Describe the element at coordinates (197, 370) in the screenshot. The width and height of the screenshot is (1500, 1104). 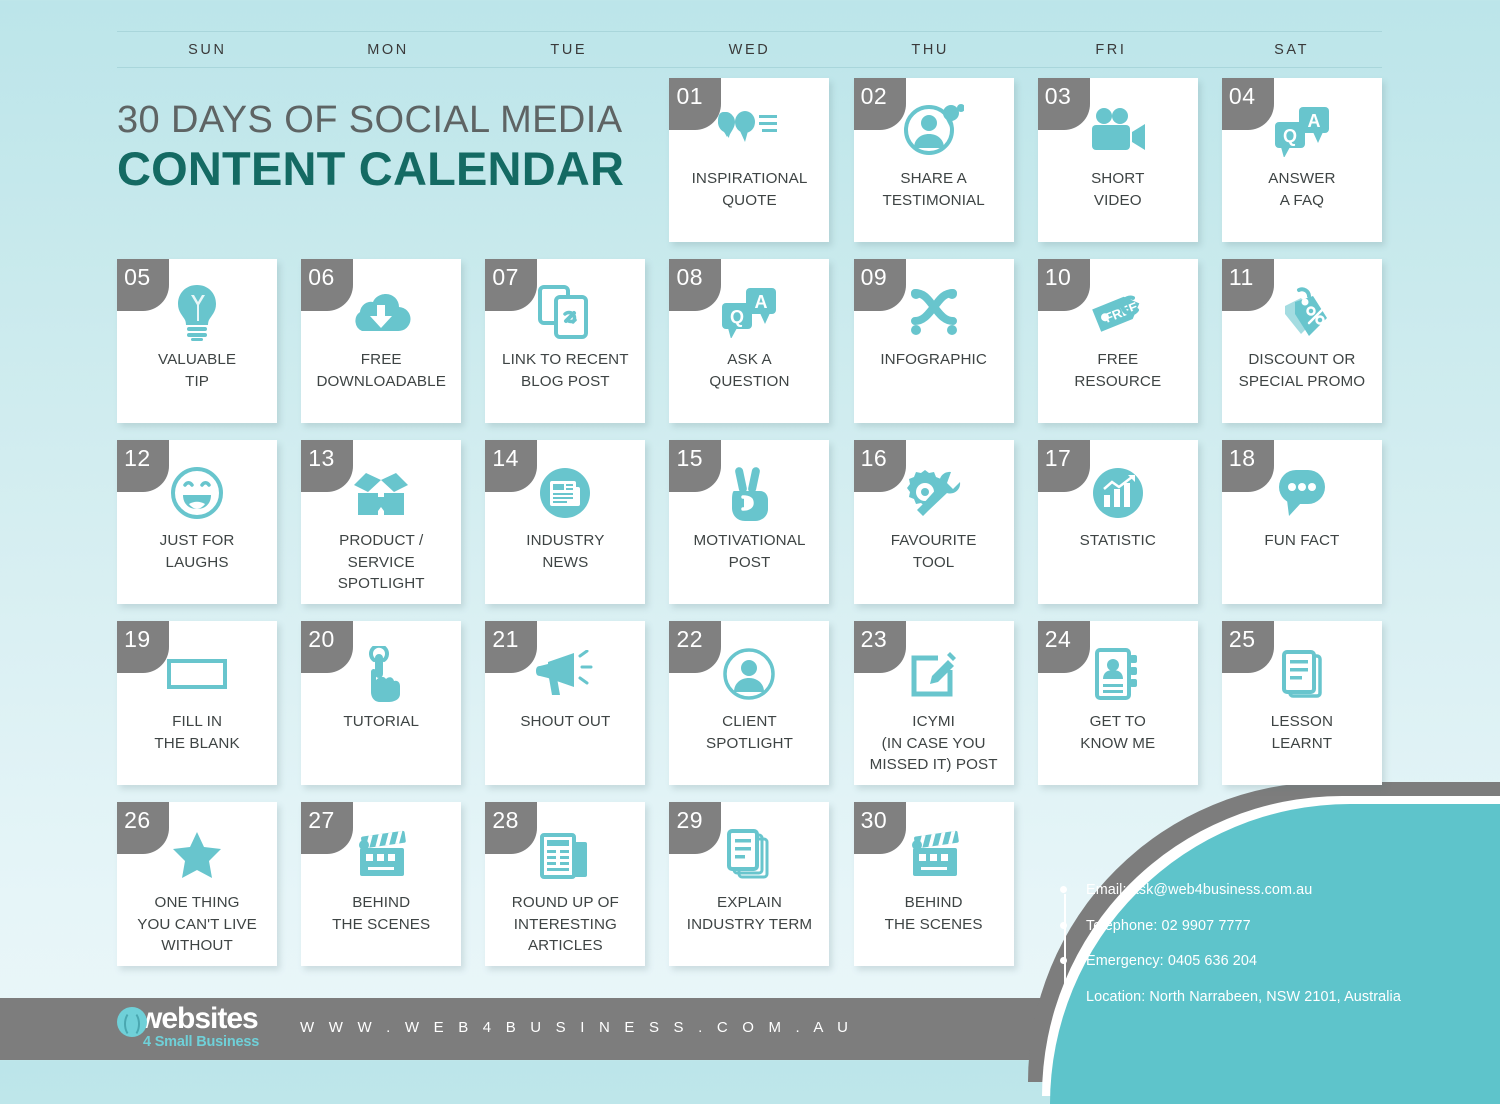
I see `day-card-label: VALUABLE TIP` at that location.